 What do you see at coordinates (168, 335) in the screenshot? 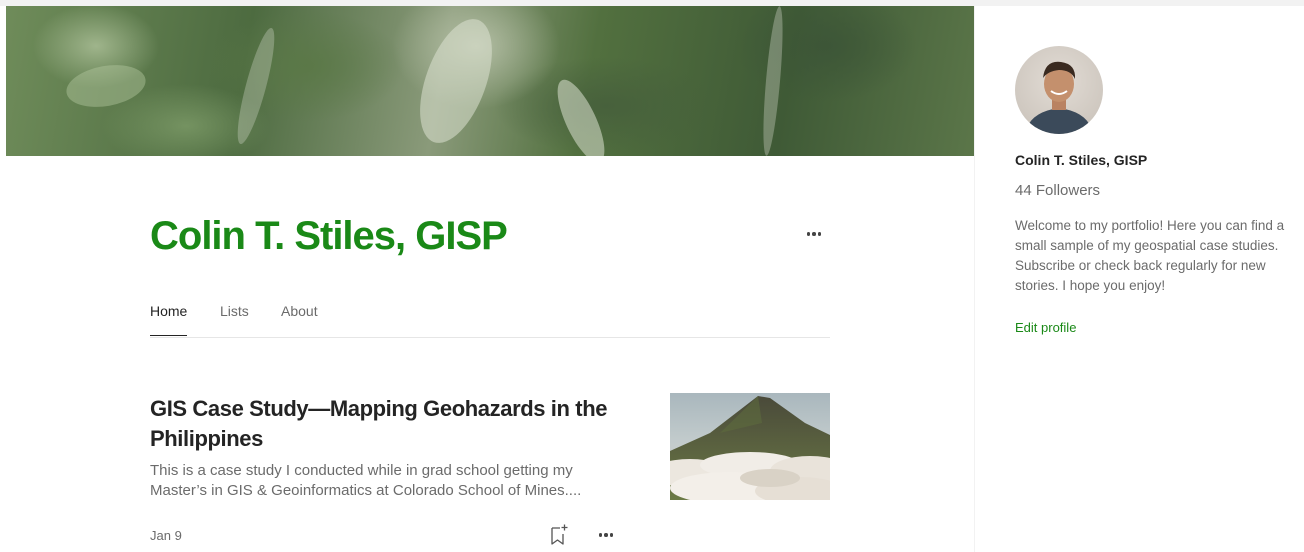
I see `active-tab-indicator` at bounding box center [168, 335].